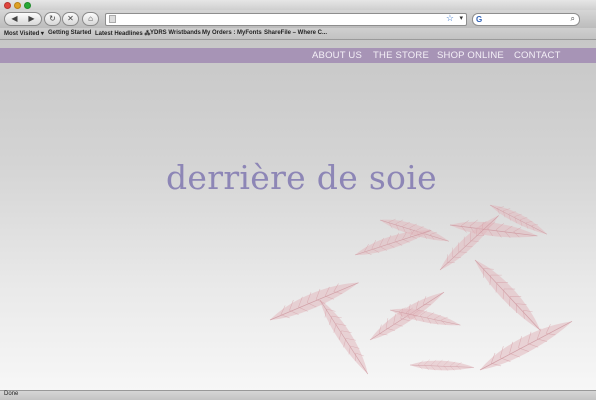 This screenshot has width=596, height=400. What do you see at coordinates (298, 55) in the screenshot?
I see `site-nav: ABOUT US THE STORE SHOP ONLINE CONTACT` at bounding box center [298, 55].